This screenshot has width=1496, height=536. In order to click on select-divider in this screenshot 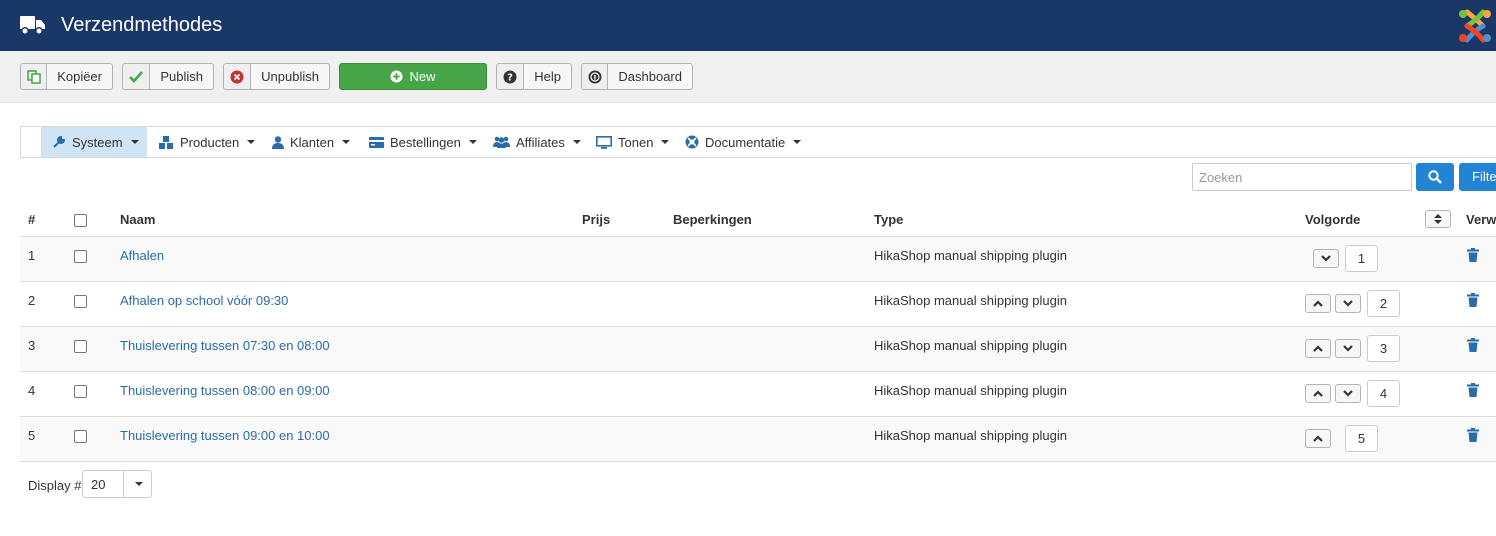, I will do `click(123, 484)`.